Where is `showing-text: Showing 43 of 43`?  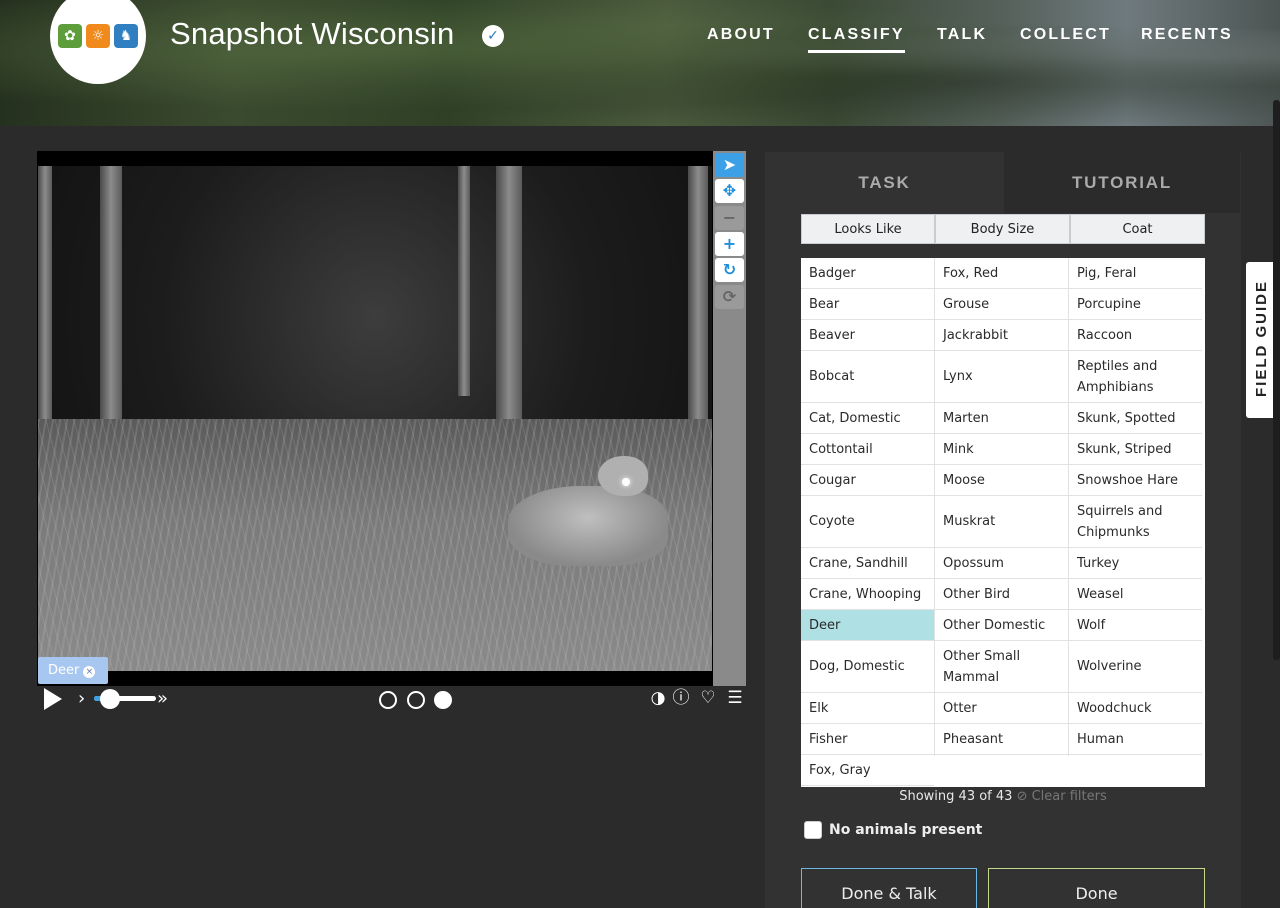 showing-text: Showing 43 of 43 is located at coordinates (956, 796).